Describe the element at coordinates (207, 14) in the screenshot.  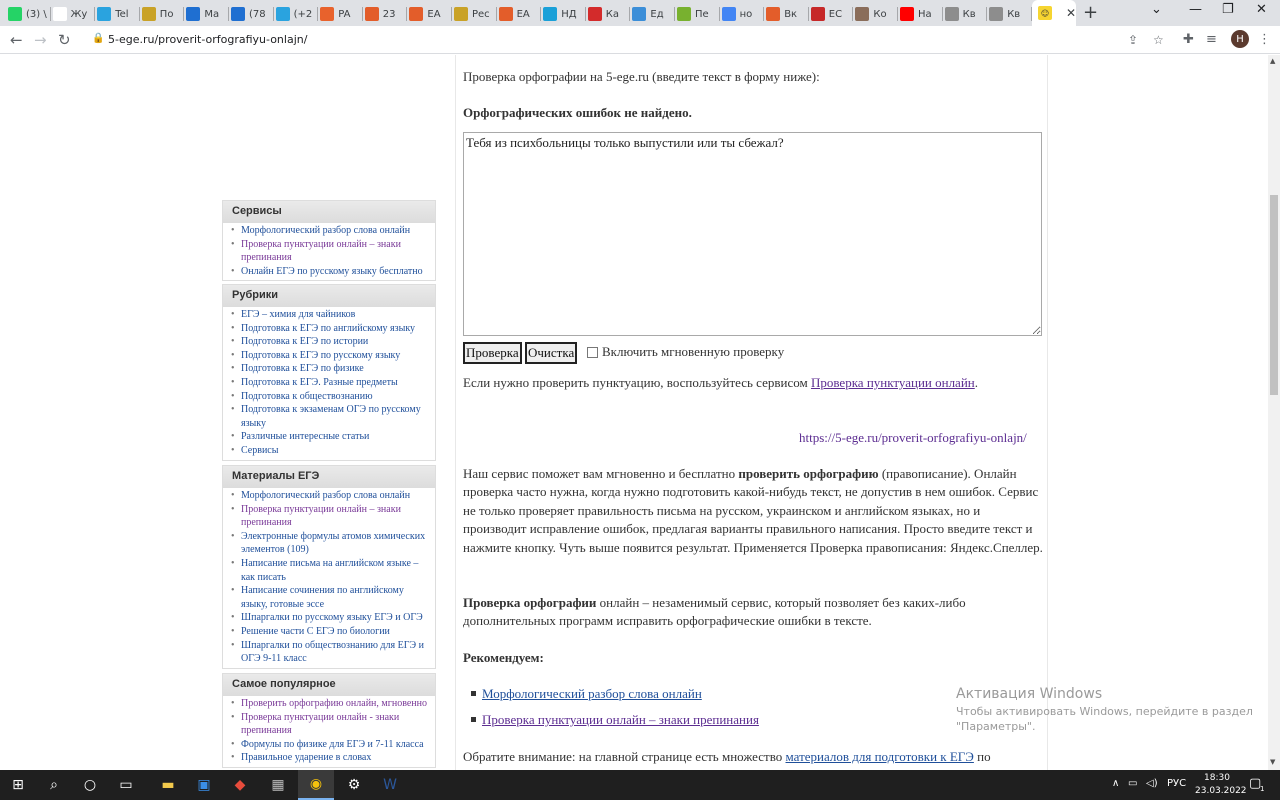
I see `browser-tab: Ma` at that location.